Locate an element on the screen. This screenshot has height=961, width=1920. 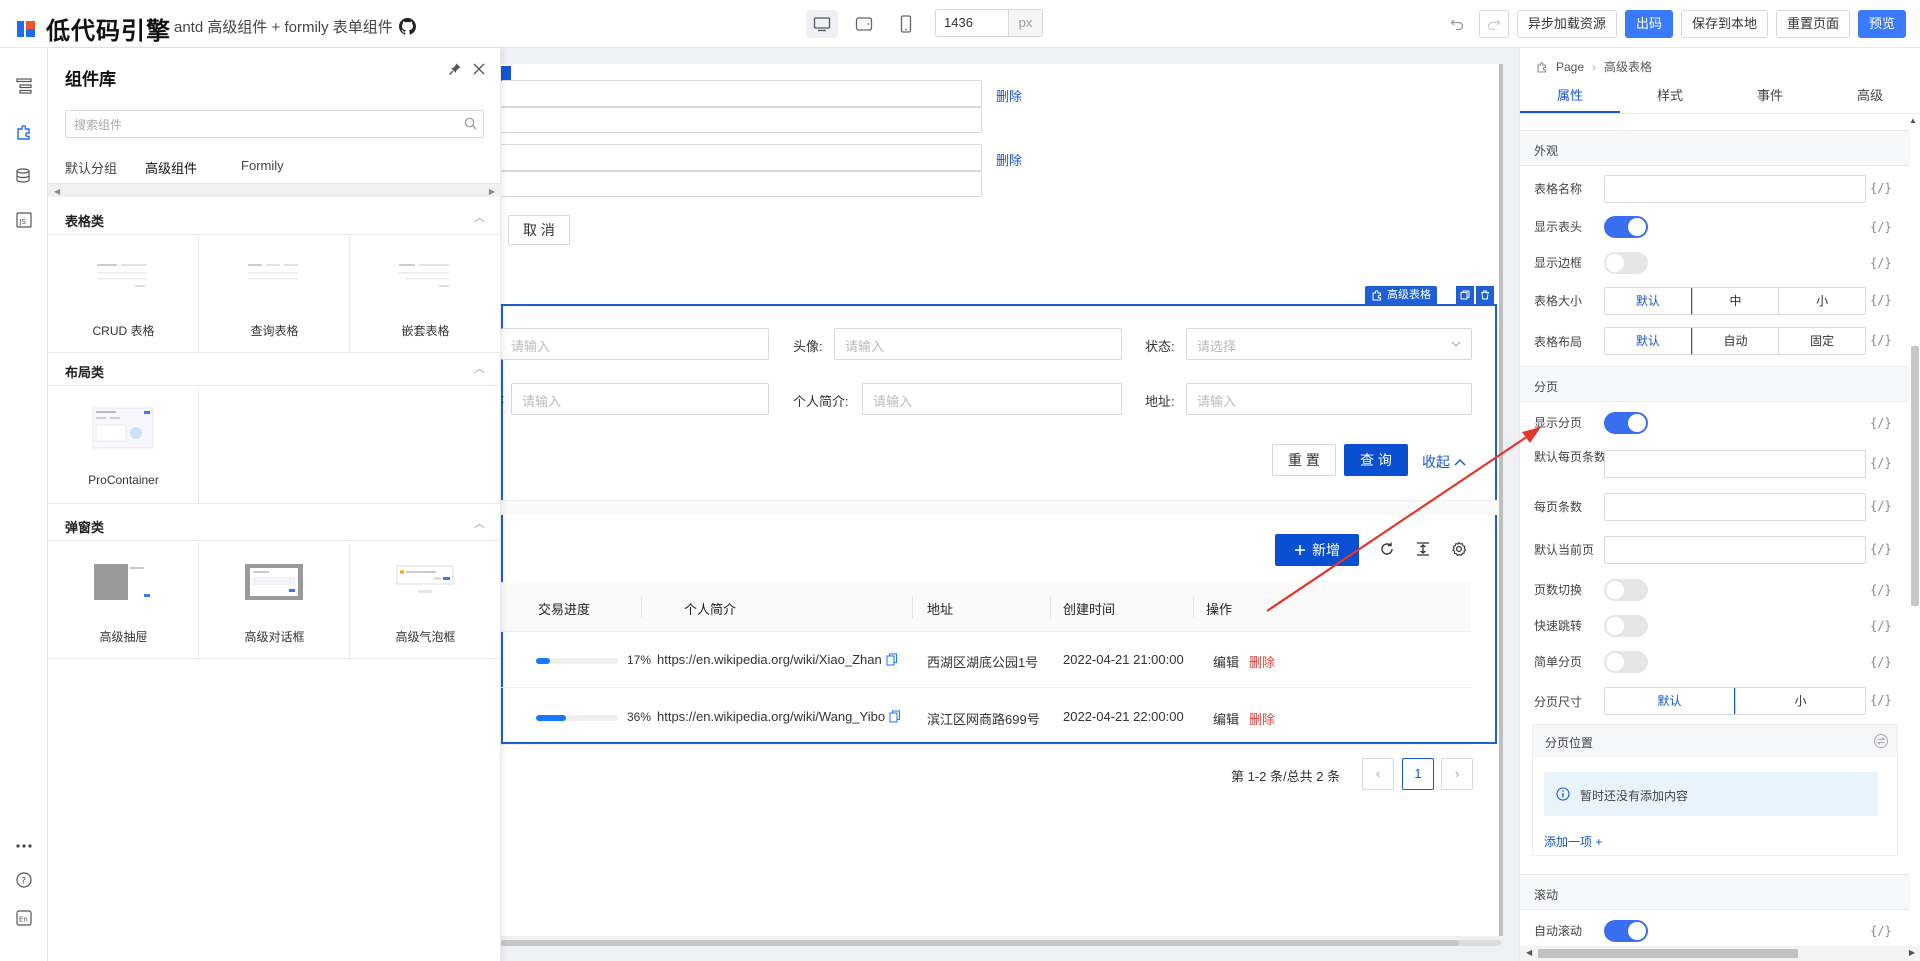
column-header-bio: 个人简介 is located at coordinates (710, 608).